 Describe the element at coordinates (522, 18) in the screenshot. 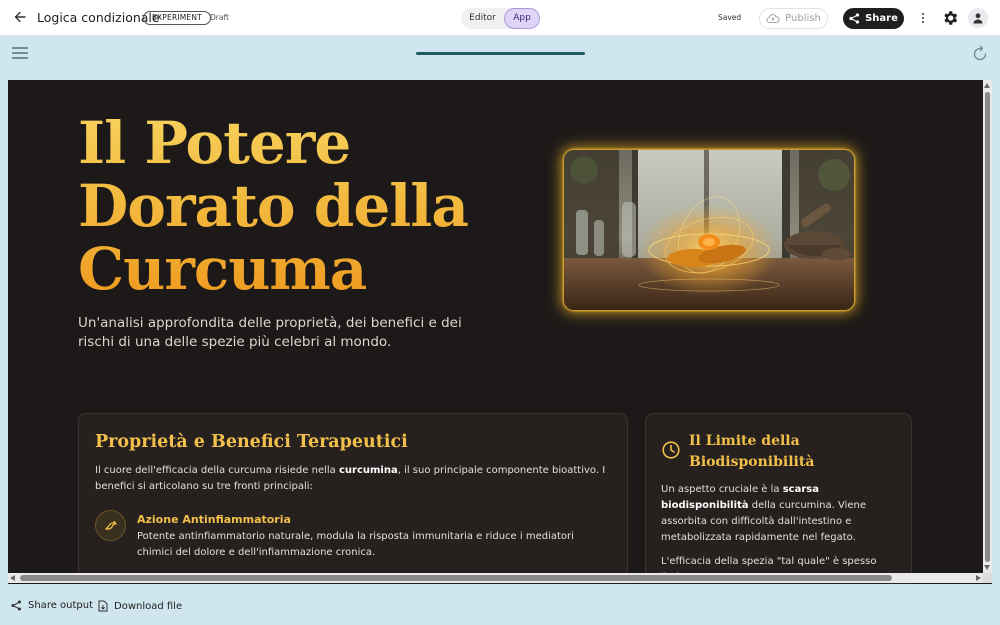

I see `tab-app: App` at that location.